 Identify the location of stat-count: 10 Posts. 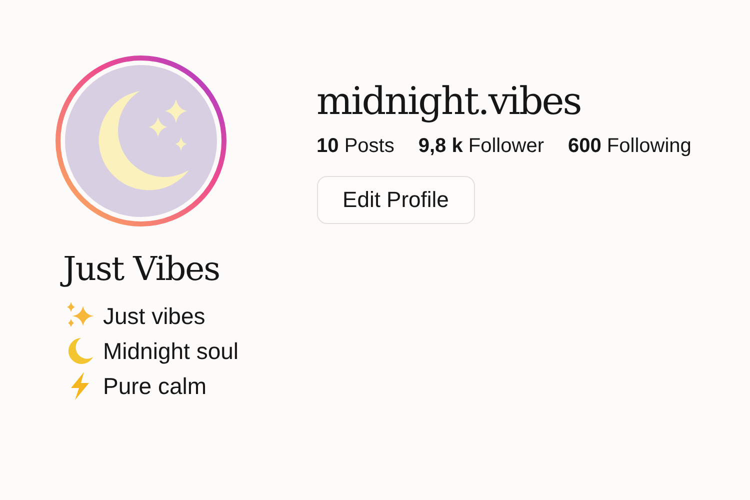
(355, 146).